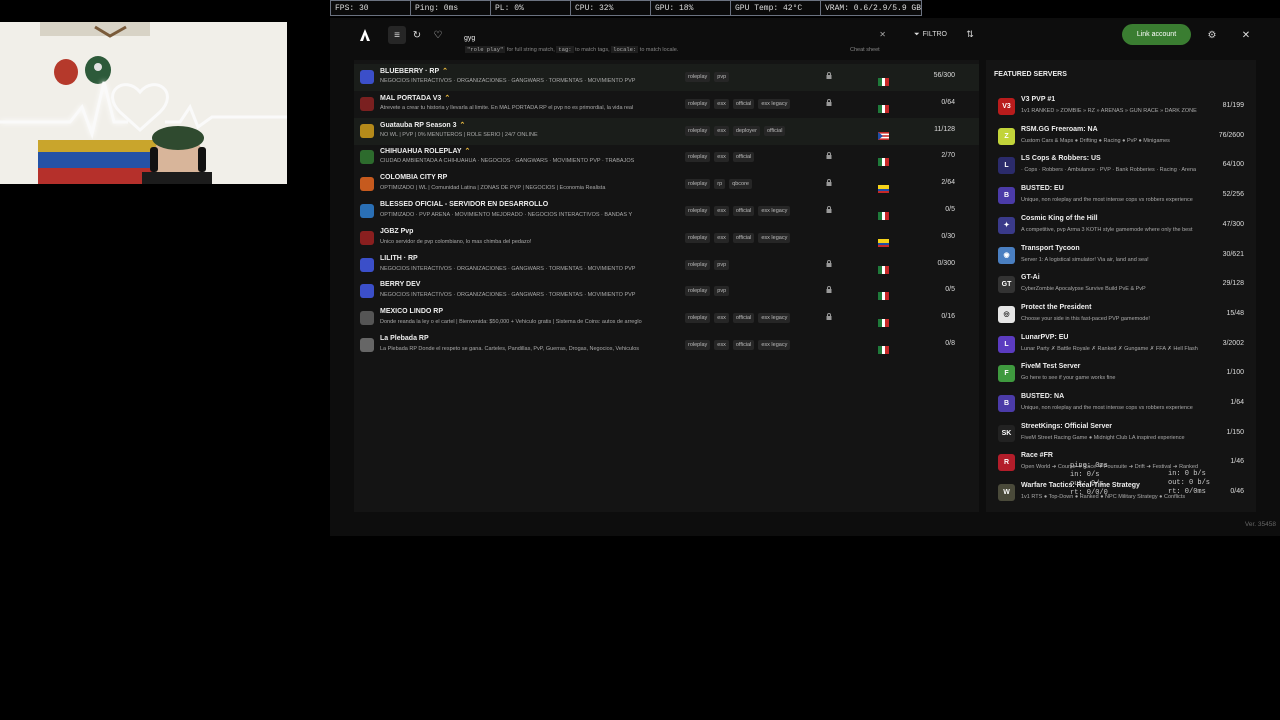 This screenshot has width=1280, height=720. What do you see at coordinates (367, 318) in the screenshot?
I see `server-icon` at bounding box center [367, 318].